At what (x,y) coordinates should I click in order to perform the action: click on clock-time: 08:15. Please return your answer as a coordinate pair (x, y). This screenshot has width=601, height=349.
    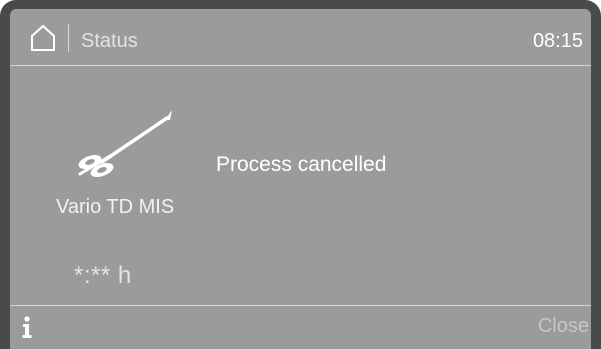
    Looking at the image, I should click on (557, 41).